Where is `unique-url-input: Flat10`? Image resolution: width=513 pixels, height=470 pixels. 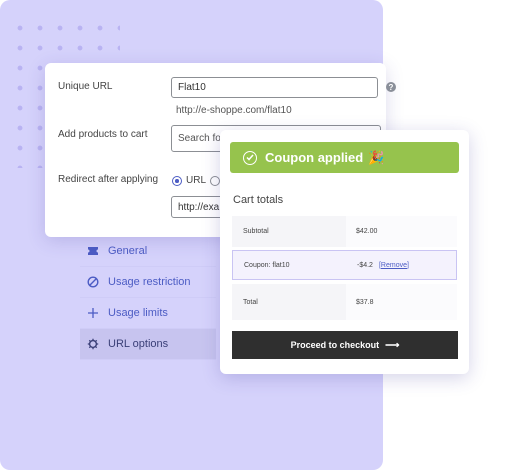 unique-url-input: Flat10 is located at coordinates (274, 87).